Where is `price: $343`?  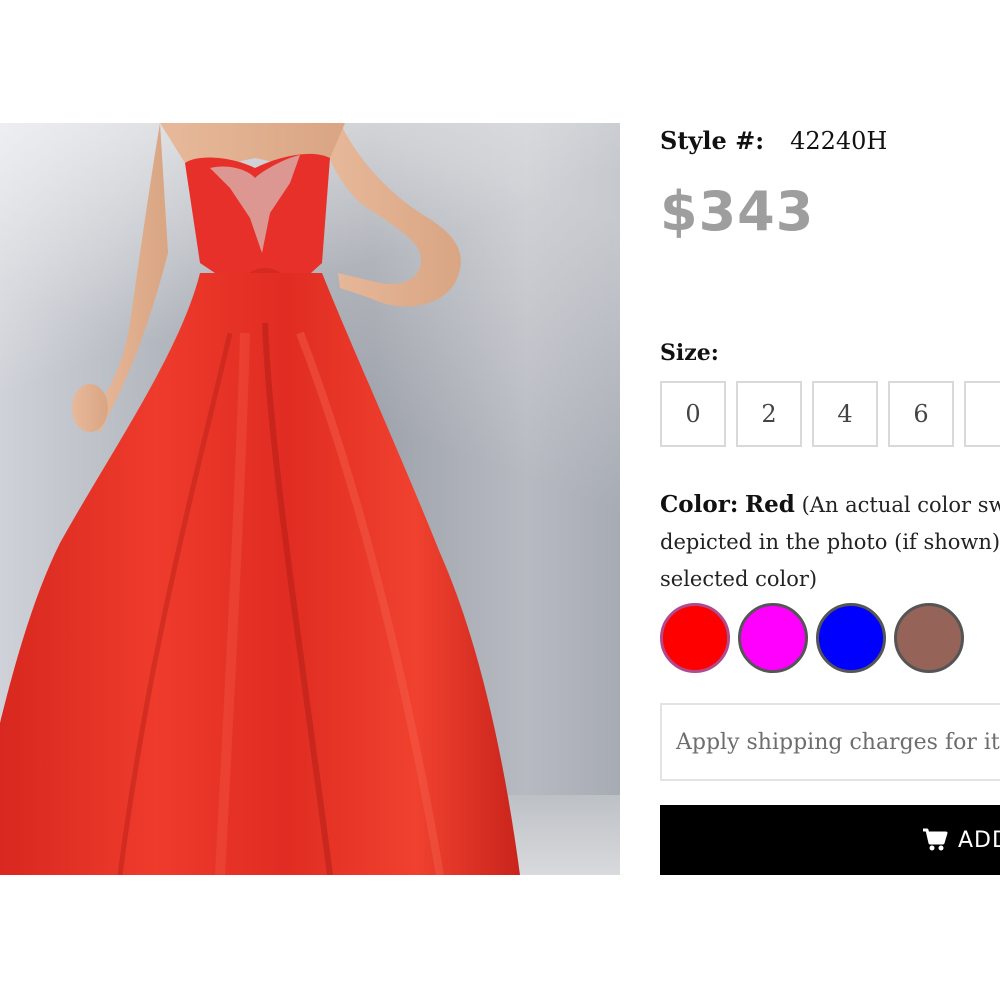
price: $343 is located at coordinates (737, 211).